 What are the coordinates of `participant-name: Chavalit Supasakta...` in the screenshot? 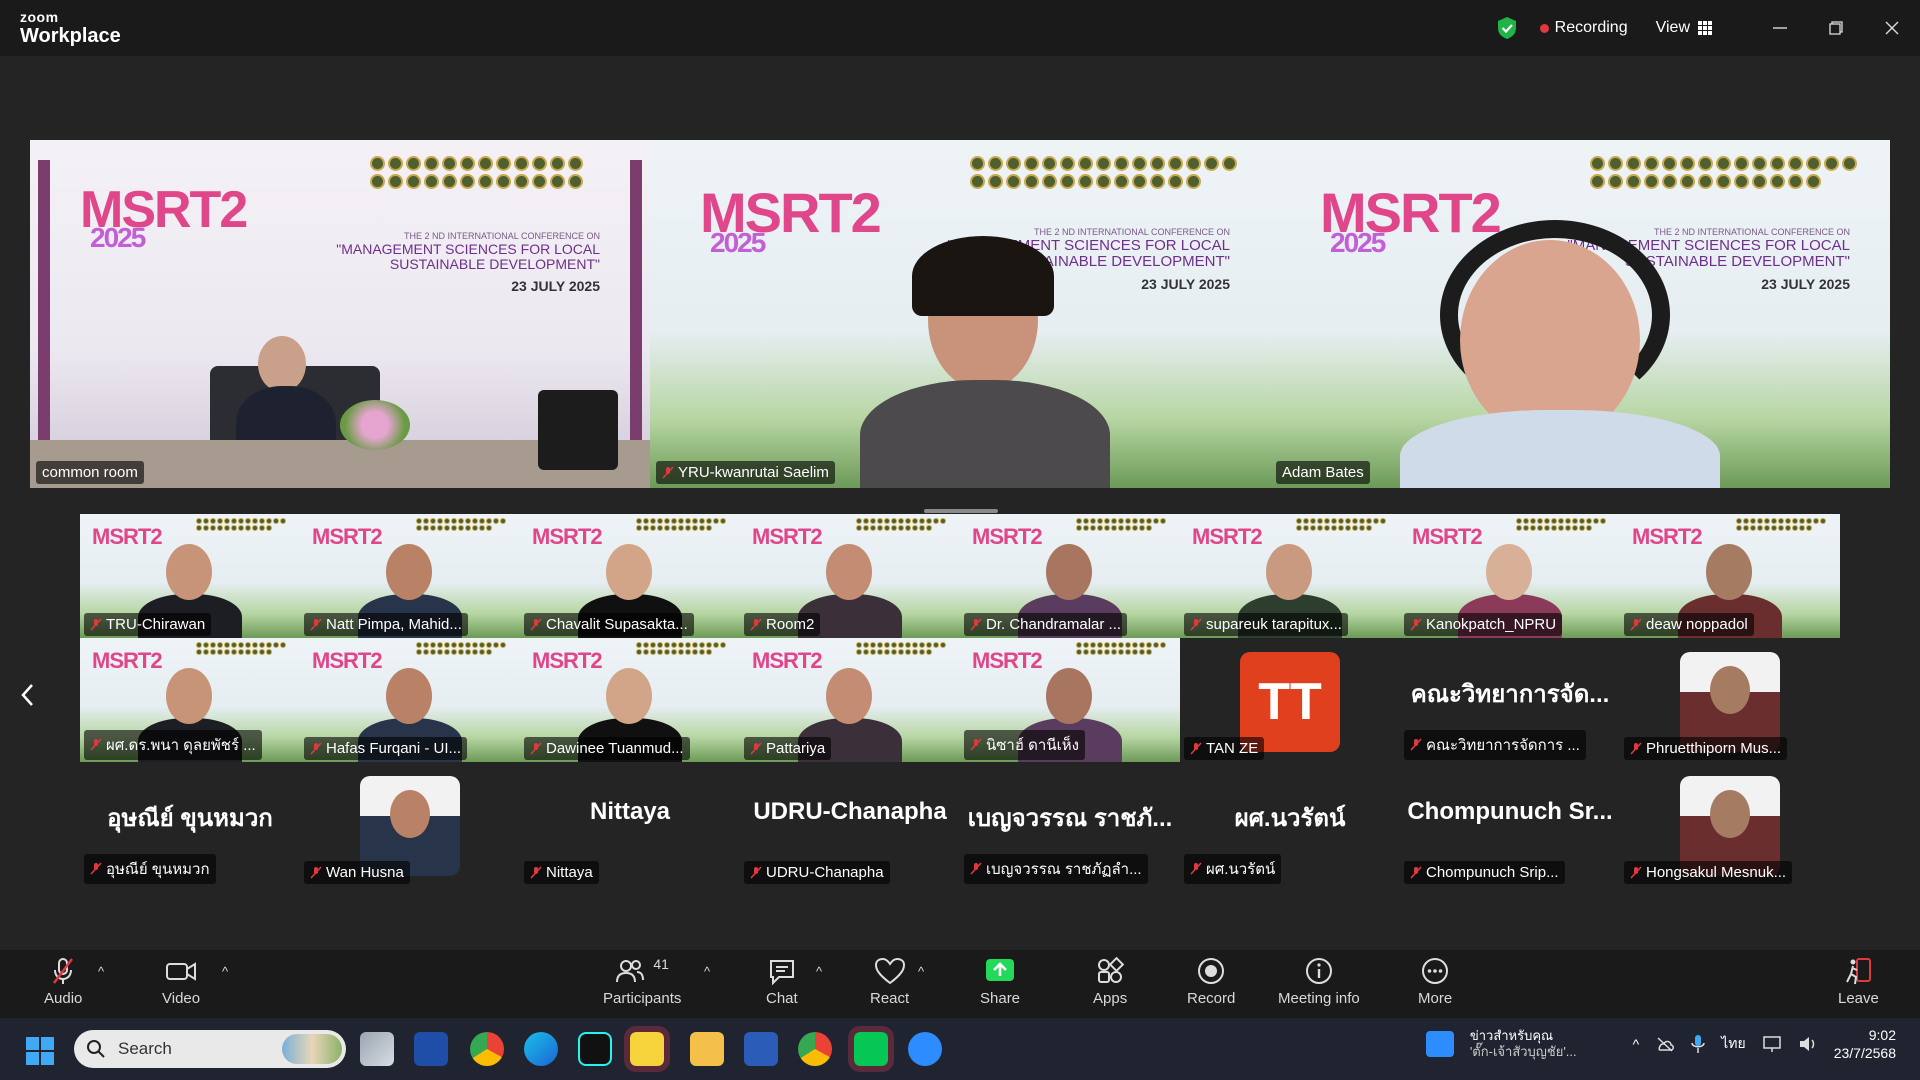 It's located at (617, 624).